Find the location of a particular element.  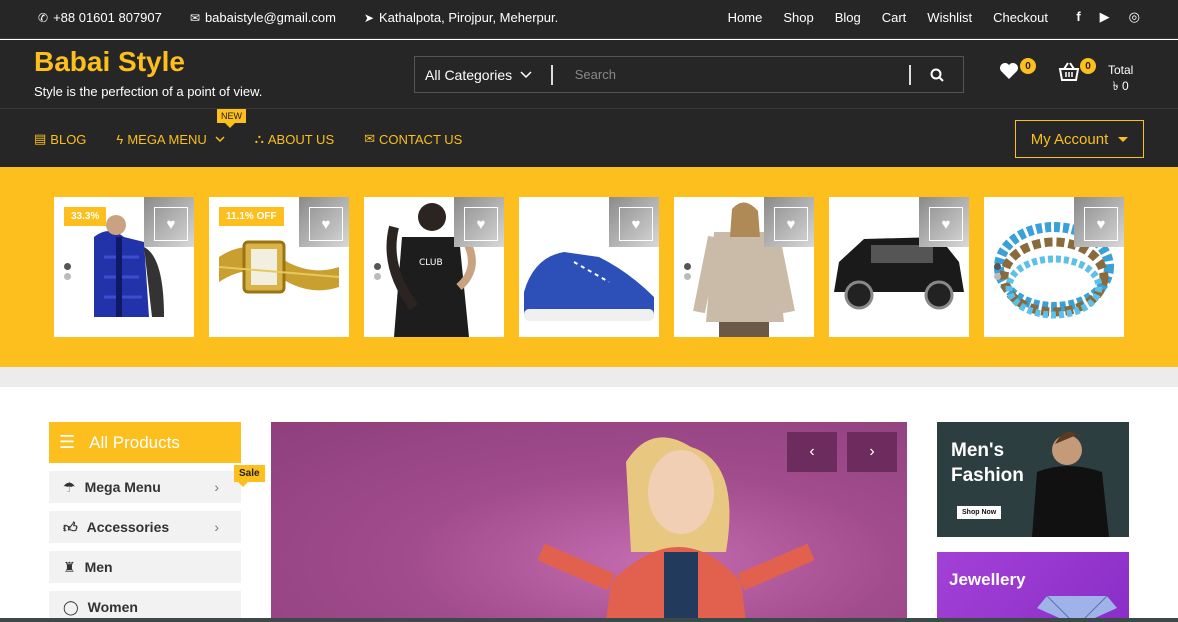

phone-text: +88 01601 807907 is located at coordinates (107, 17).